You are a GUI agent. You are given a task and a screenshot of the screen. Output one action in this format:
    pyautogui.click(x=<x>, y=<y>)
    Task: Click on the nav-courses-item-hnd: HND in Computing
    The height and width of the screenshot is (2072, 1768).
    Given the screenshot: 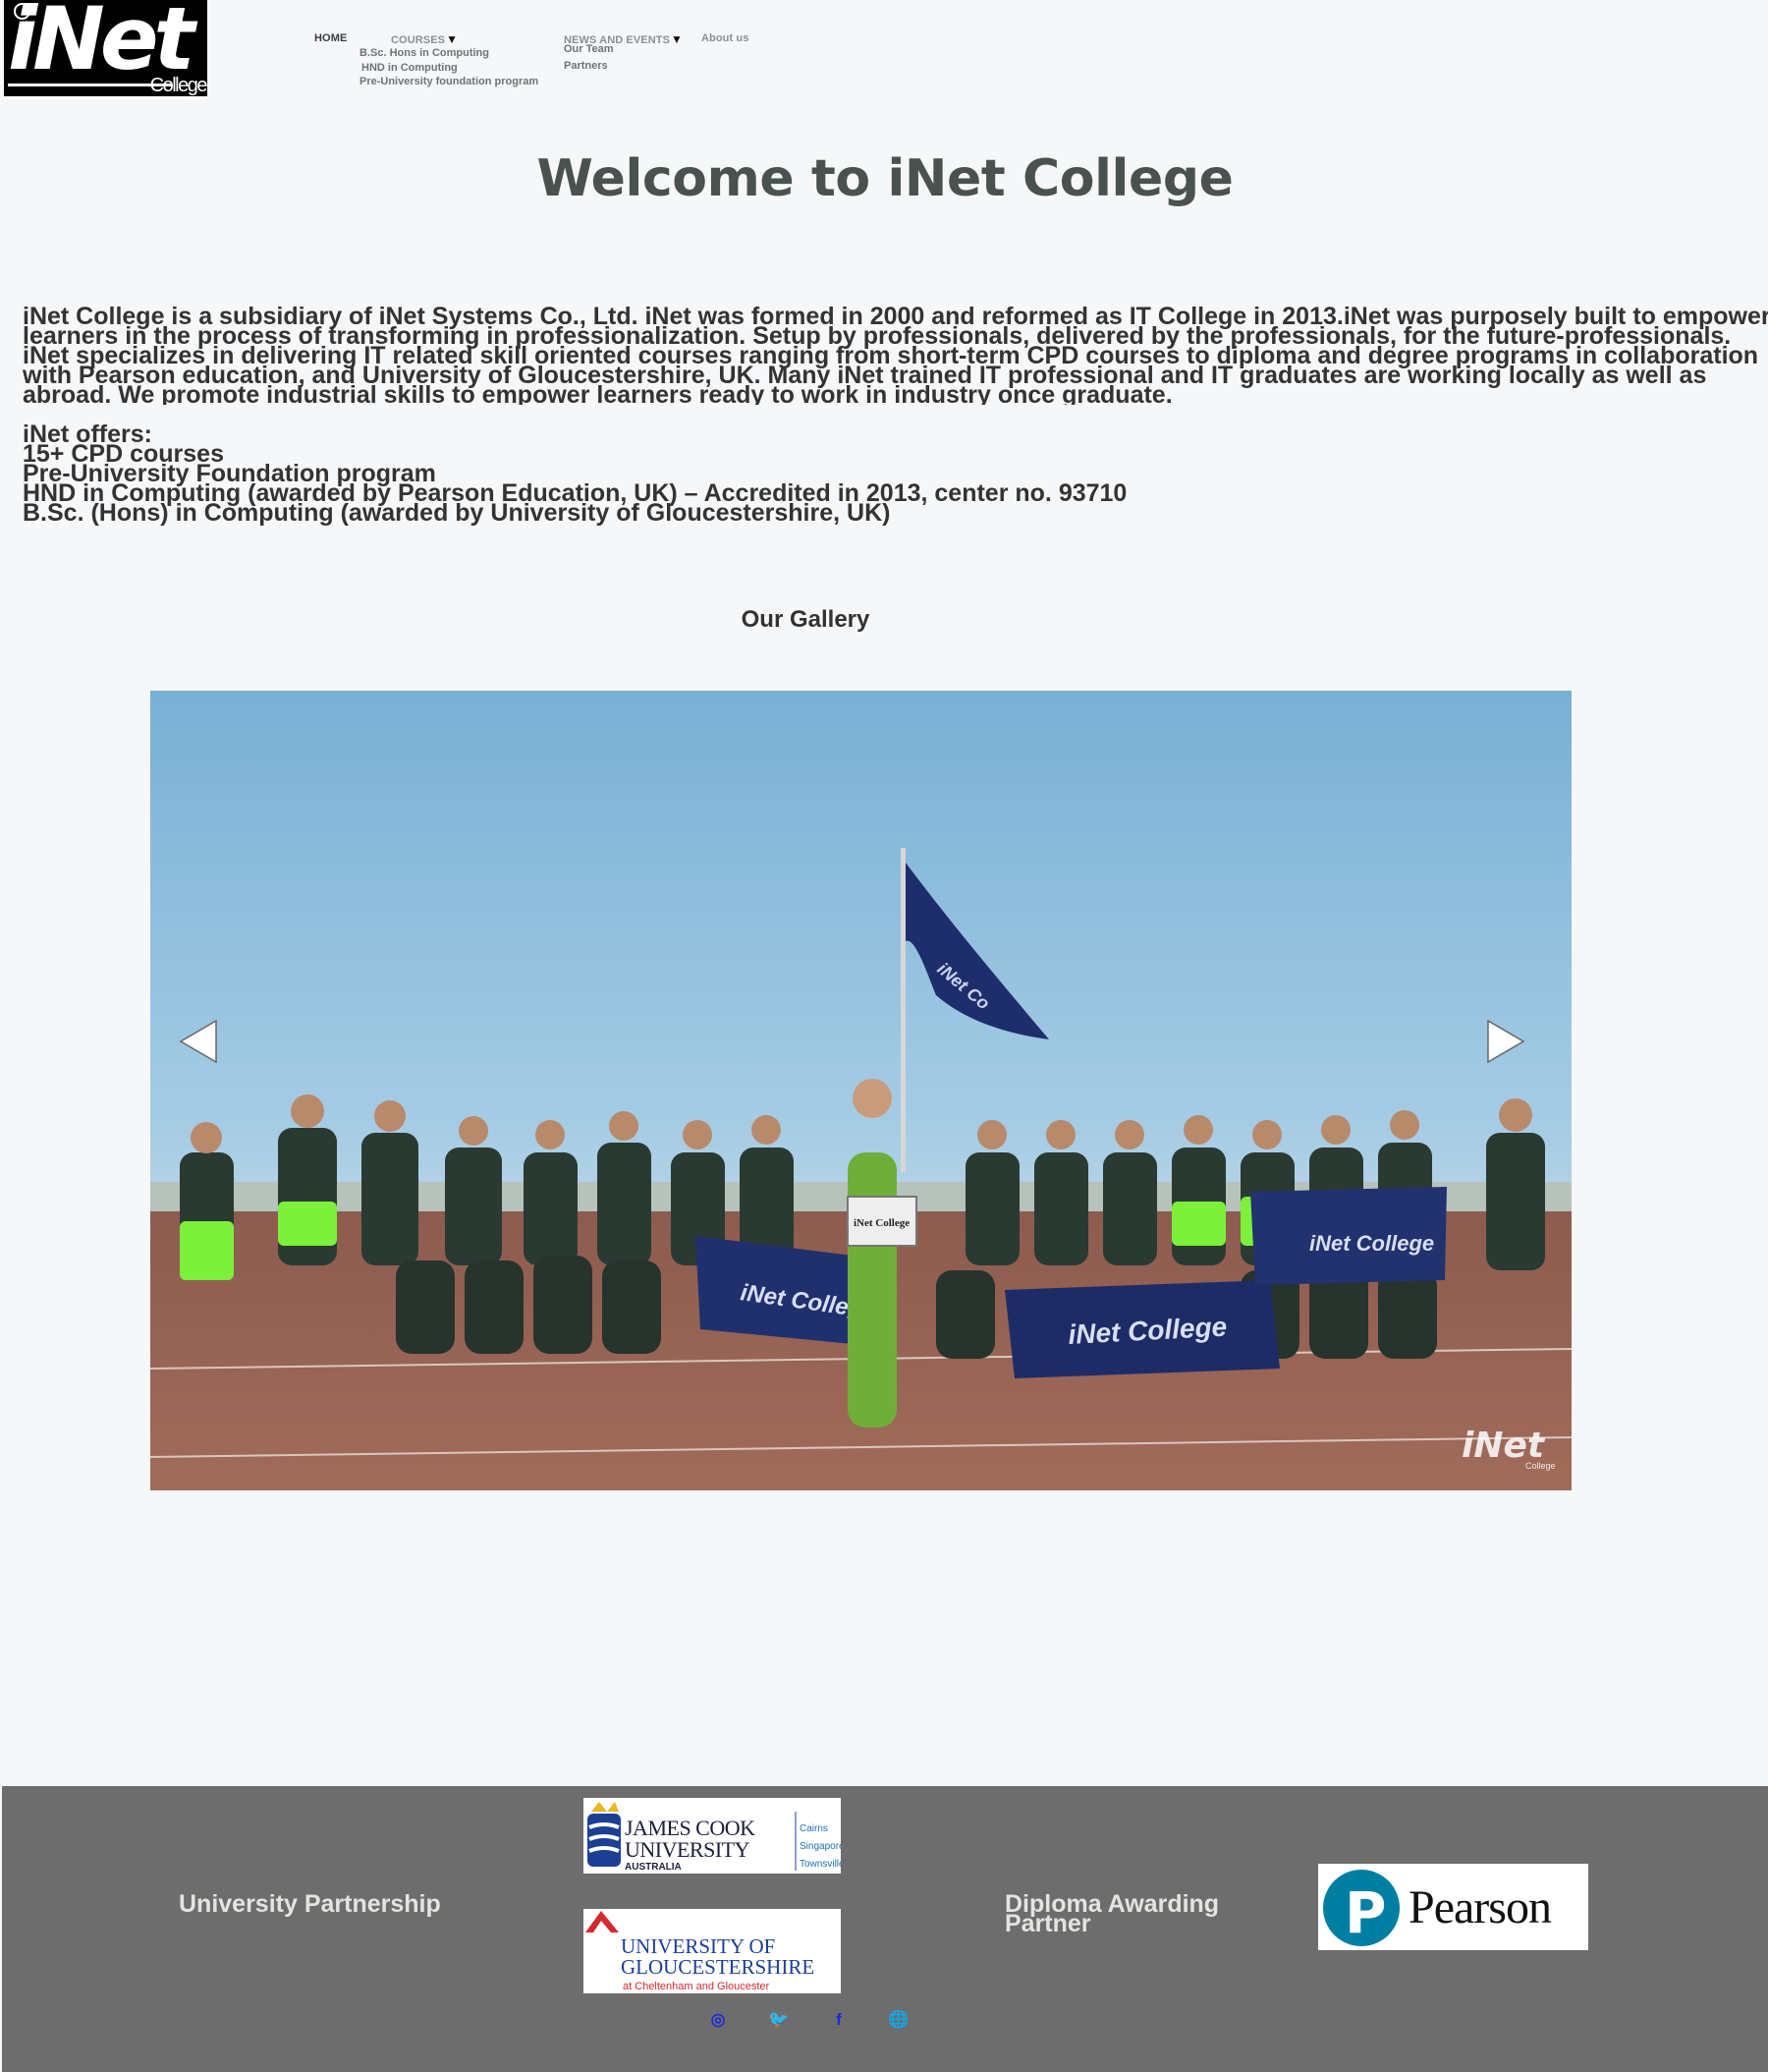 What is the action you would take?
    pyautogui.click(x=409, y=68)
    